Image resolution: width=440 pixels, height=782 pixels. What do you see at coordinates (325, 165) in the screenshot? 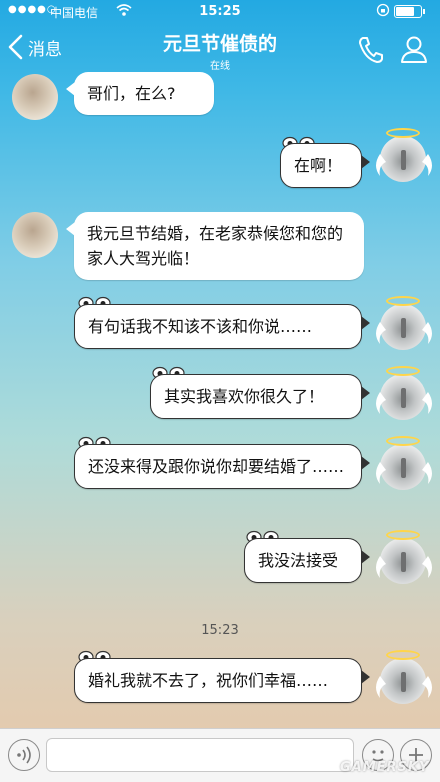
I see `message-bubble-outgoing: 在啊！` at bounding box center [325, 165].